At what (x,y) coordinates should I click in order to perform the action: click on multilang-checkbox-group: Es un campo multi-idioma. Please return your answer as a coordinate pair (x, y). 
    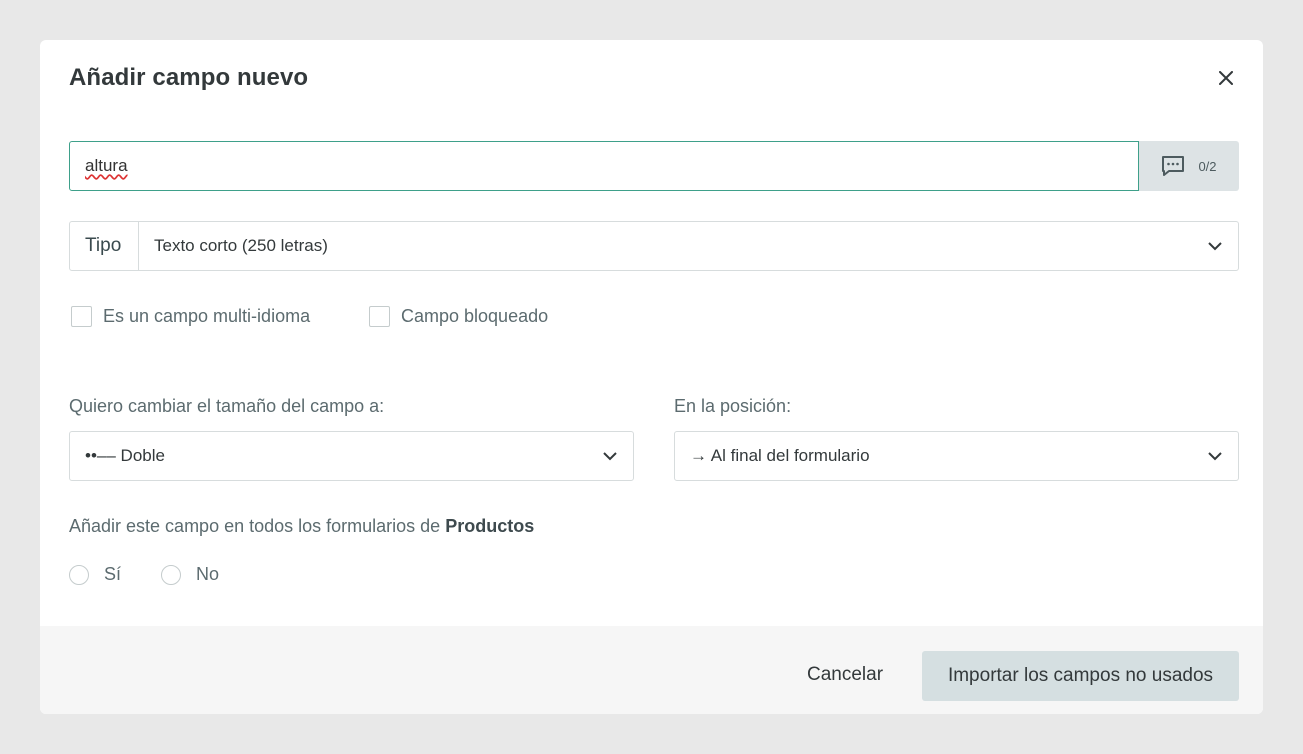
    Looking at the image, I should click on (190, 316).